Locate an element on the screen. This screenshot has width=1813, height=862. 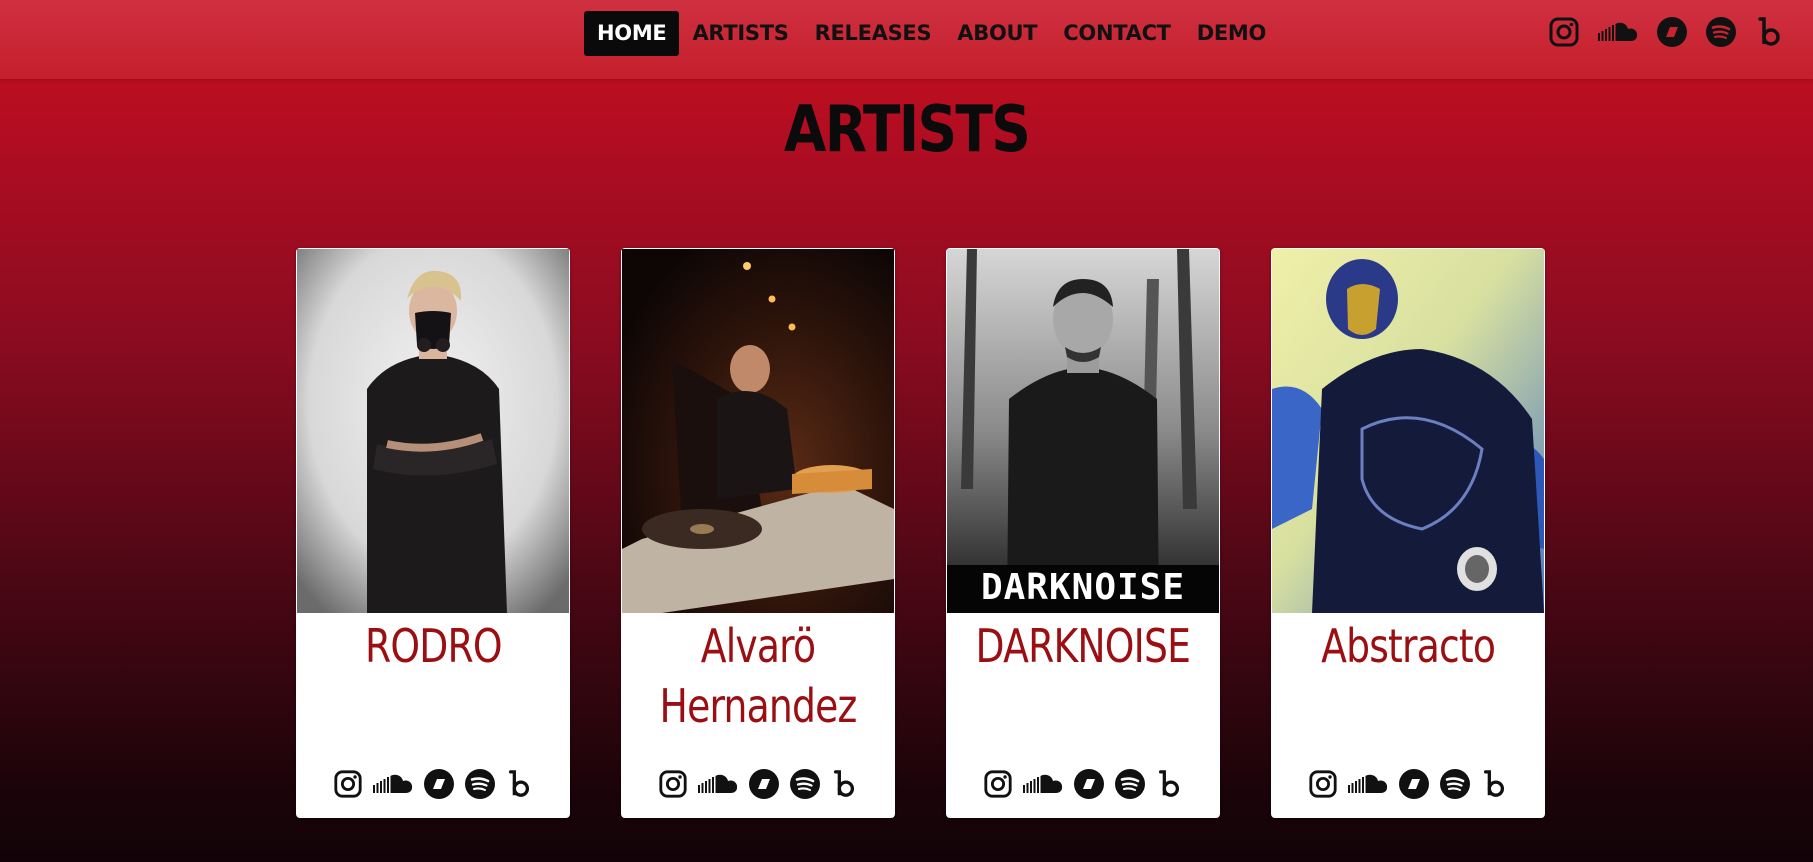
artist-card-abstracto: Abstracto is located at coordinates (1408, 533).